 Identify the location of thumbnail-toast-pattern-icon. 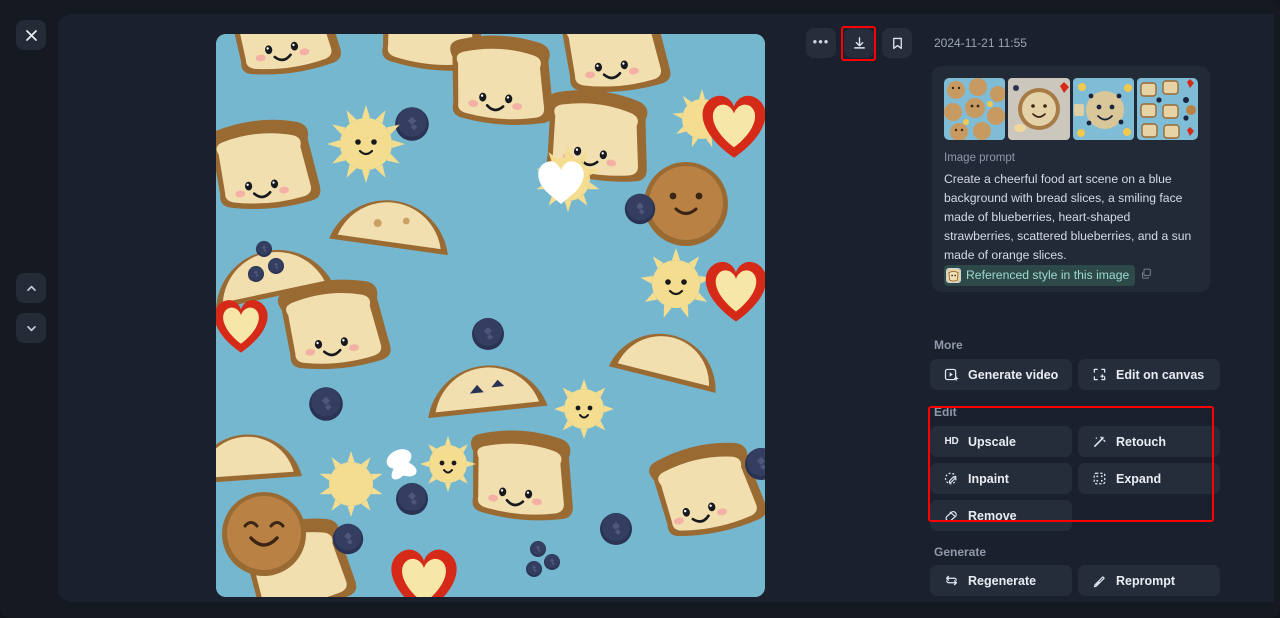
(1167, 109).